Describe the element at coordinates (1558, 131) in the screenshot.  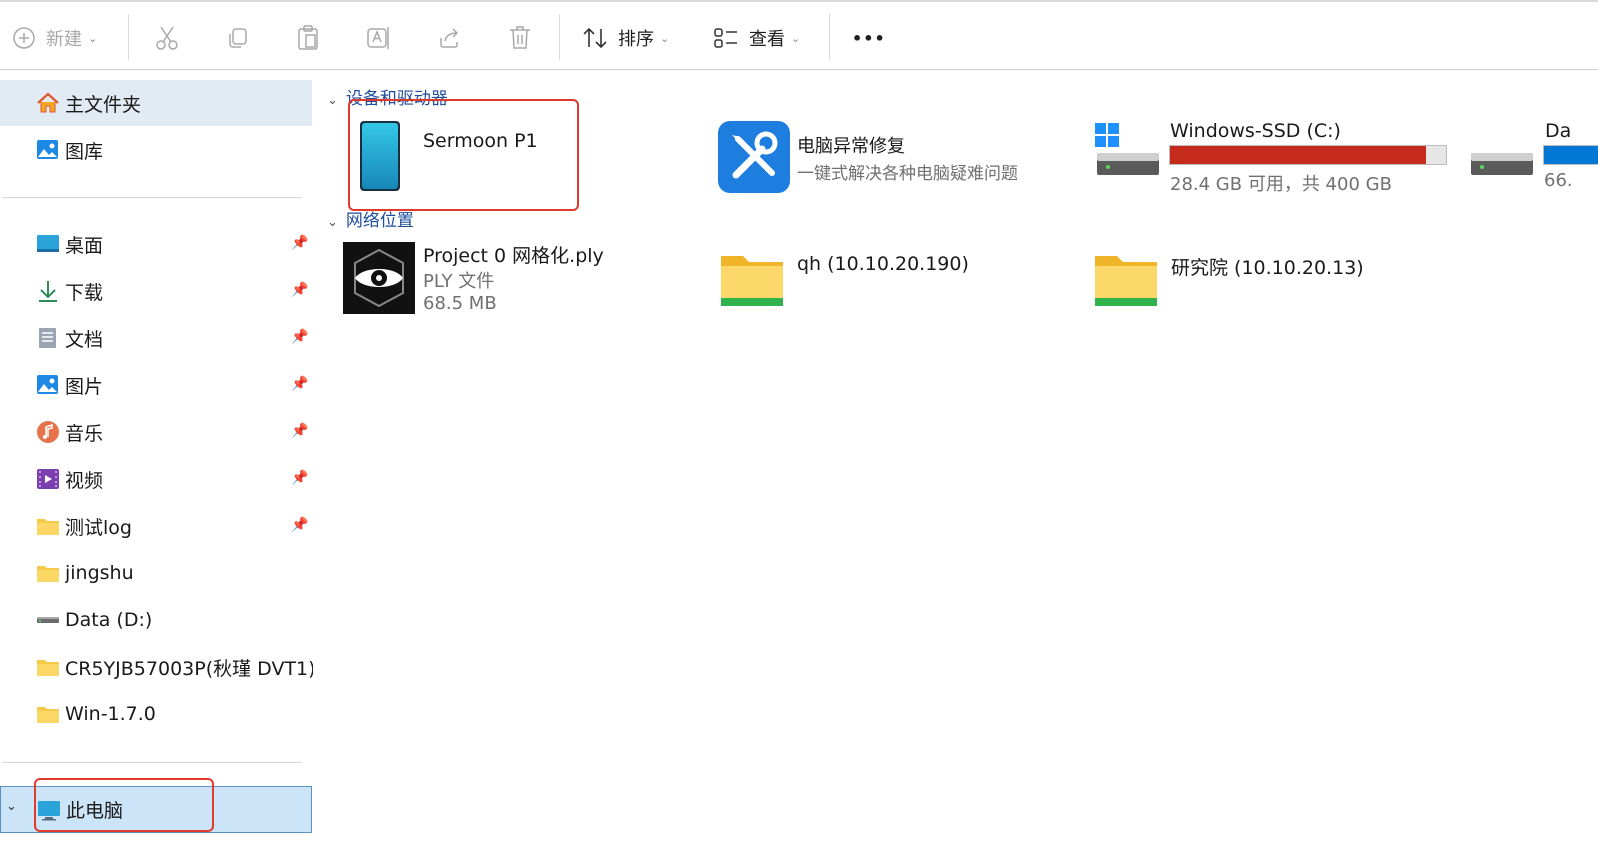
I see `drive-name: Da` at that location.